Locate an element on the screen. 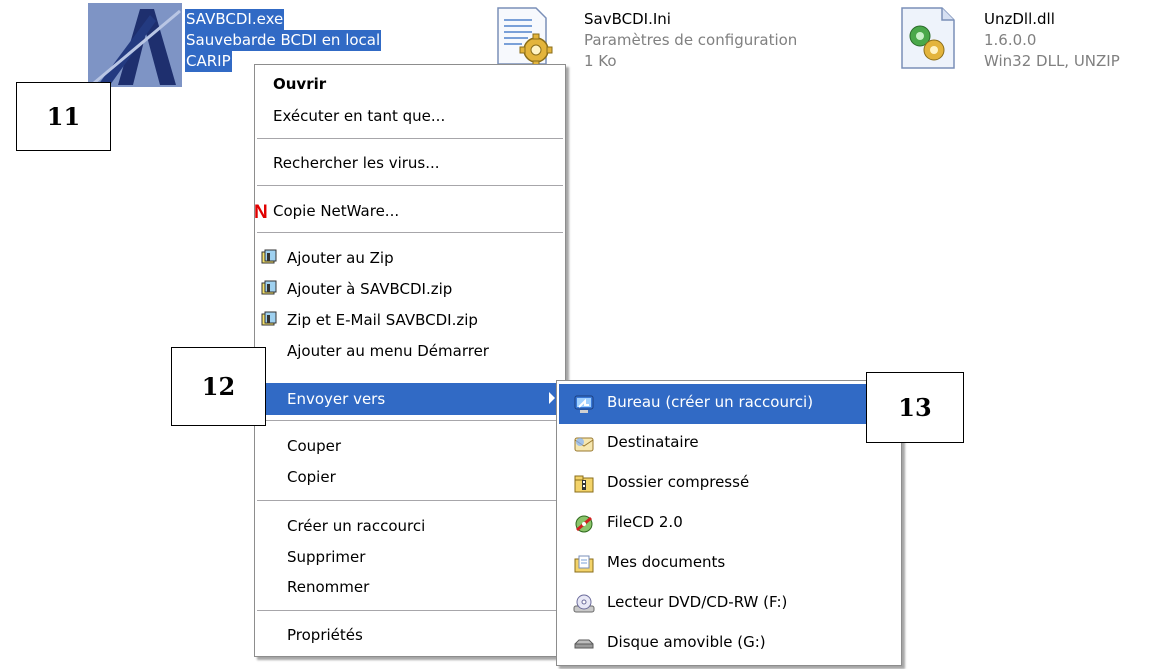 Image resolution: width=1162 pixels, height=669 pixels. svg-text: N is located at coordinates (261, 211).